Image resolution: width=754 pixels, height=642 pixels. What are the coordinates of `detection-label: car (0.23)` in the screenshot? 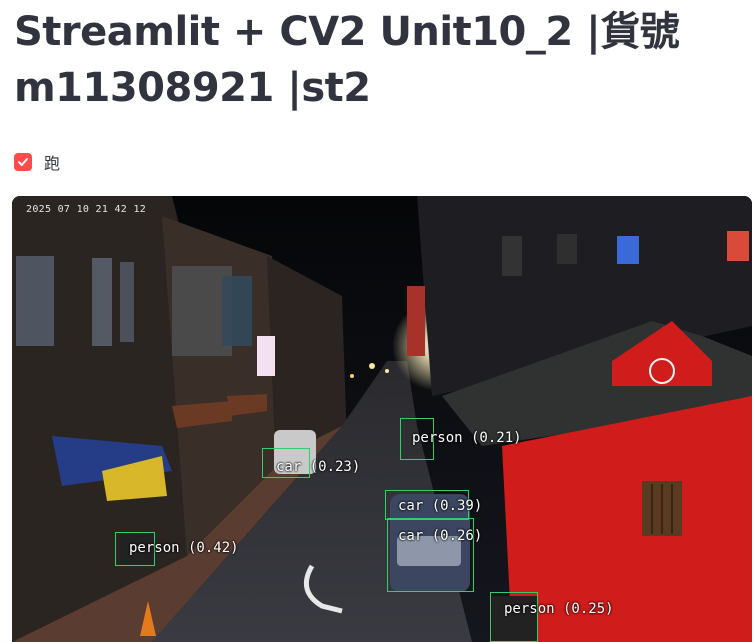 It's located at (318, 467).